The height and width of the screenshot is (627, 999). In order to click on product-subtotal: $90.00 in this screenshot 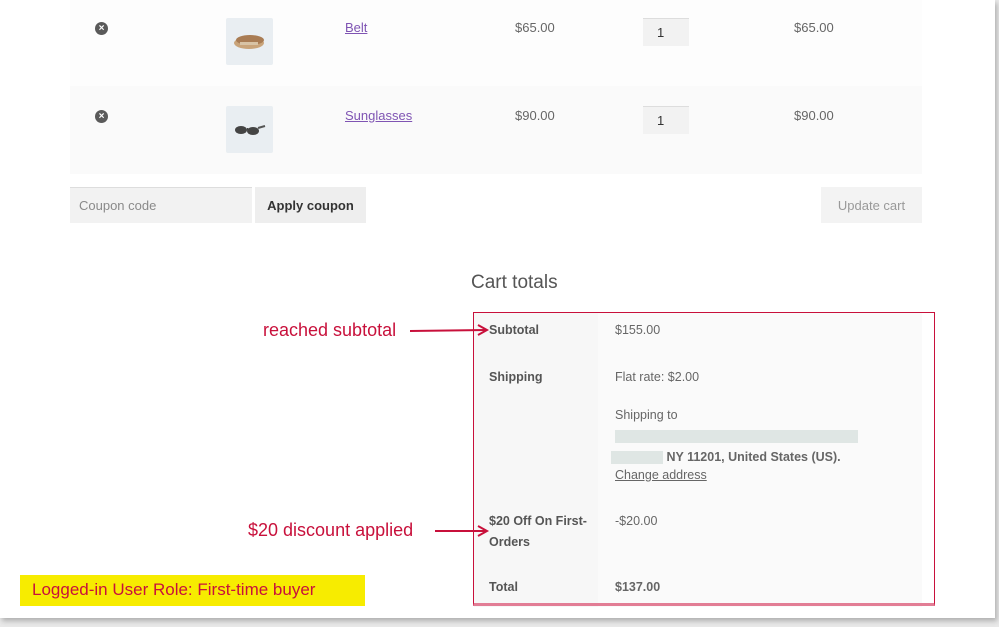, I will do `click(814, 115)`.